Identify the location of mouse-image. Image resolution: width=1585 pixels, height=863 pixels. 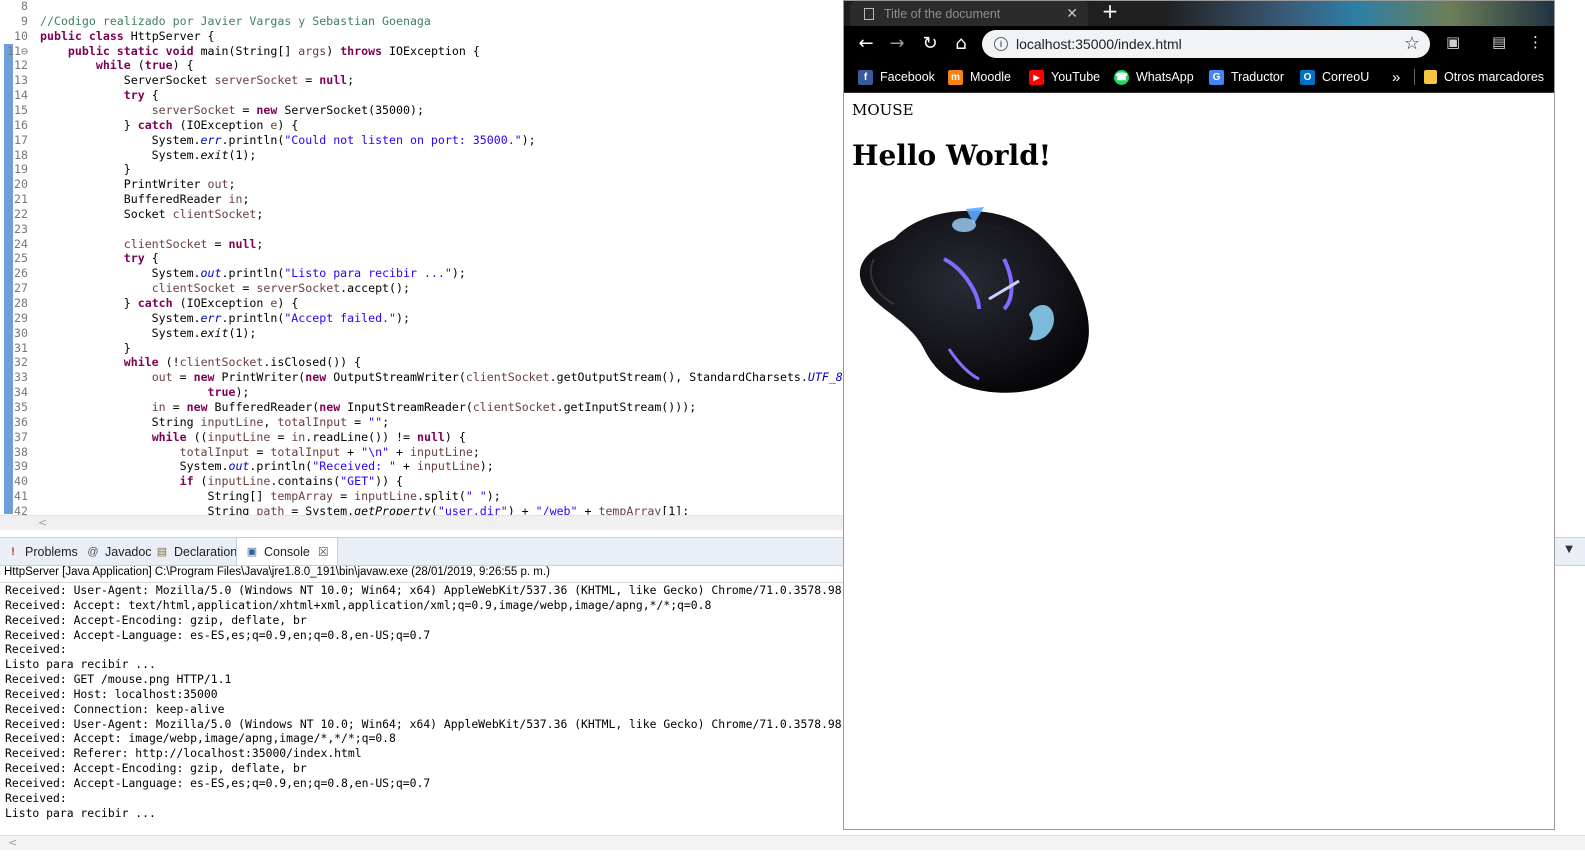
(974, 300).